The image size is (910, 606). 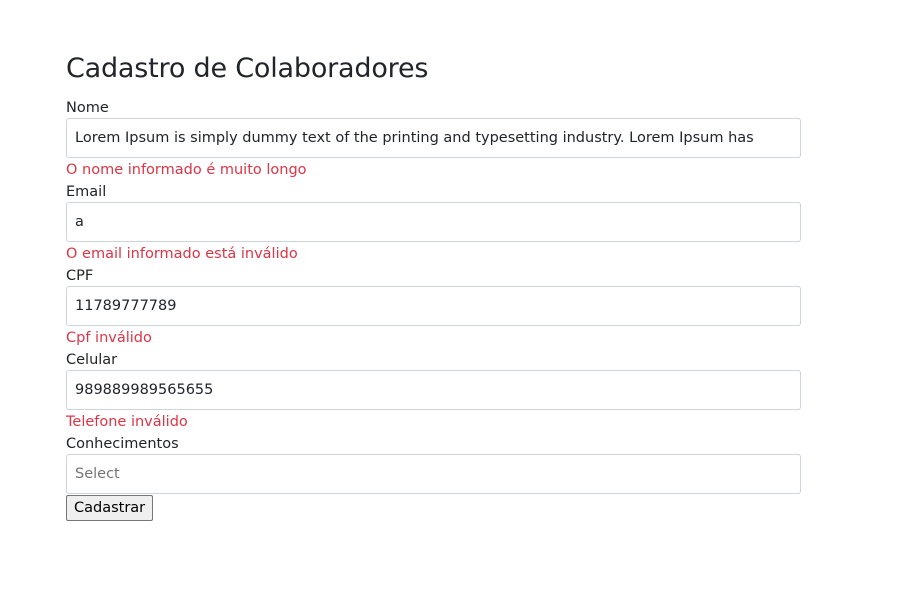 I want to click on conhecimentos-placeholder: Select, so click(x=97, y=474).